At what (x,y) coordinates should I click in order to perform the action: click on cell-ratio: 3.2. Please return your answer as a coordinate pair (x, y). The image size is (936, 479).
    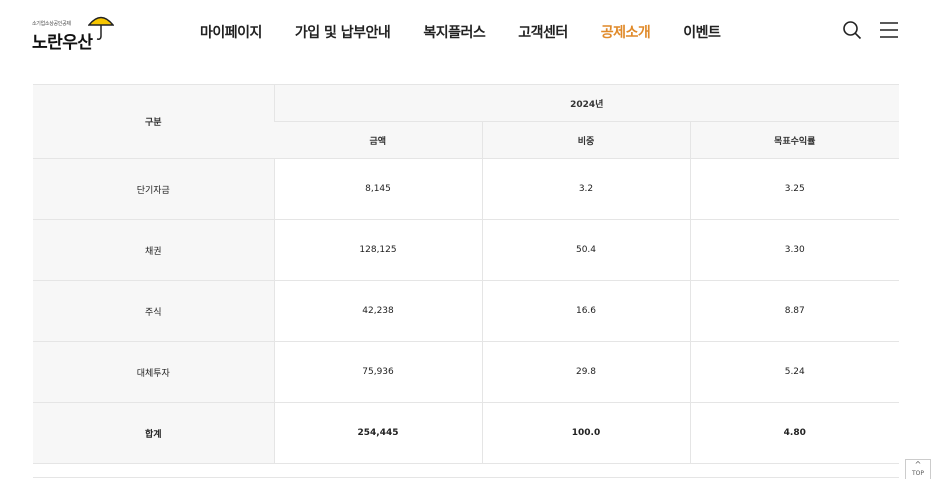
    Looking at the image, I should click on (585, 189).